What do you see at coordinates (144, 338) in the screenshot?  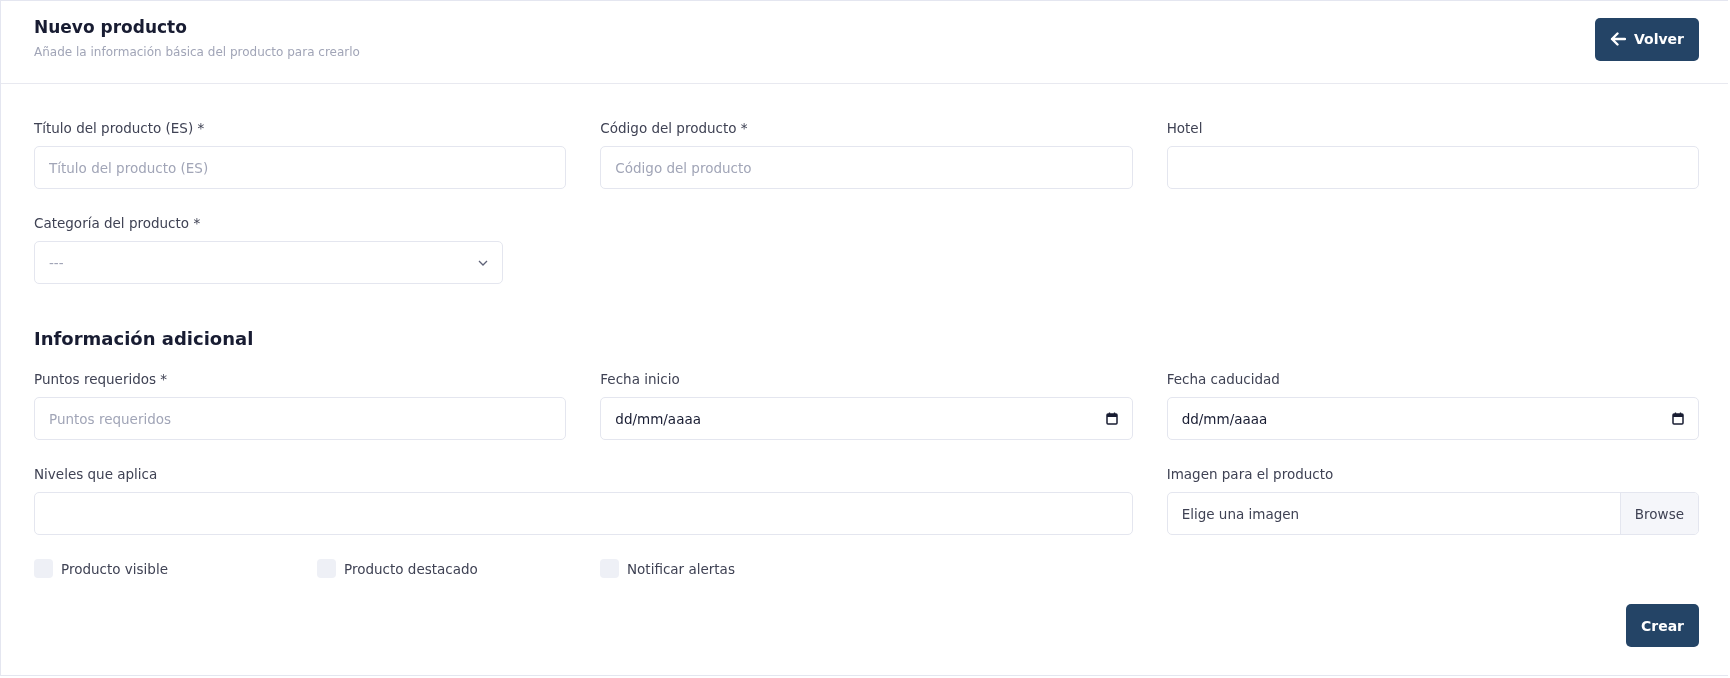 I see `section-heading: Información adicional` at bounding box center [144, 338].